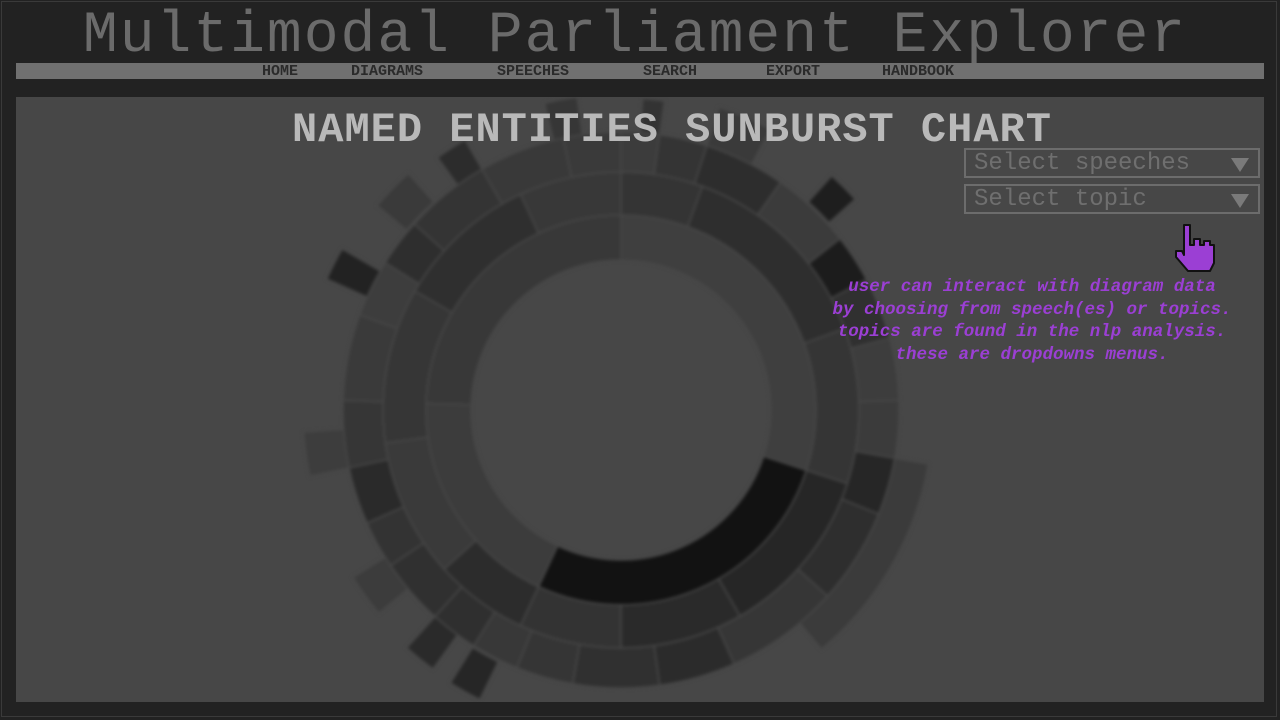  What do you see at coordinates (533, 71) in the screenshot?
I see `nav-item-speeches: SPEECHES` at bounding box center [533, 71].